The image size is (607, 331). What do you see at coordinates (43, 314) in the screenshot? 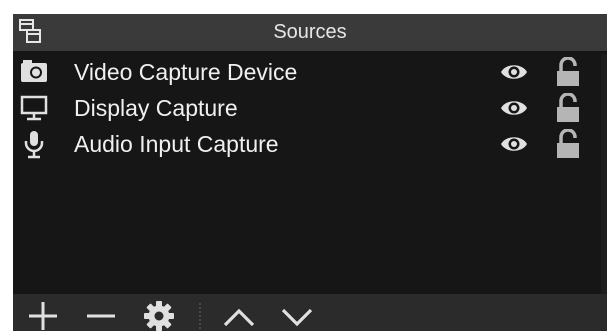
I see `add-icon` at bounding box center [43, 314].